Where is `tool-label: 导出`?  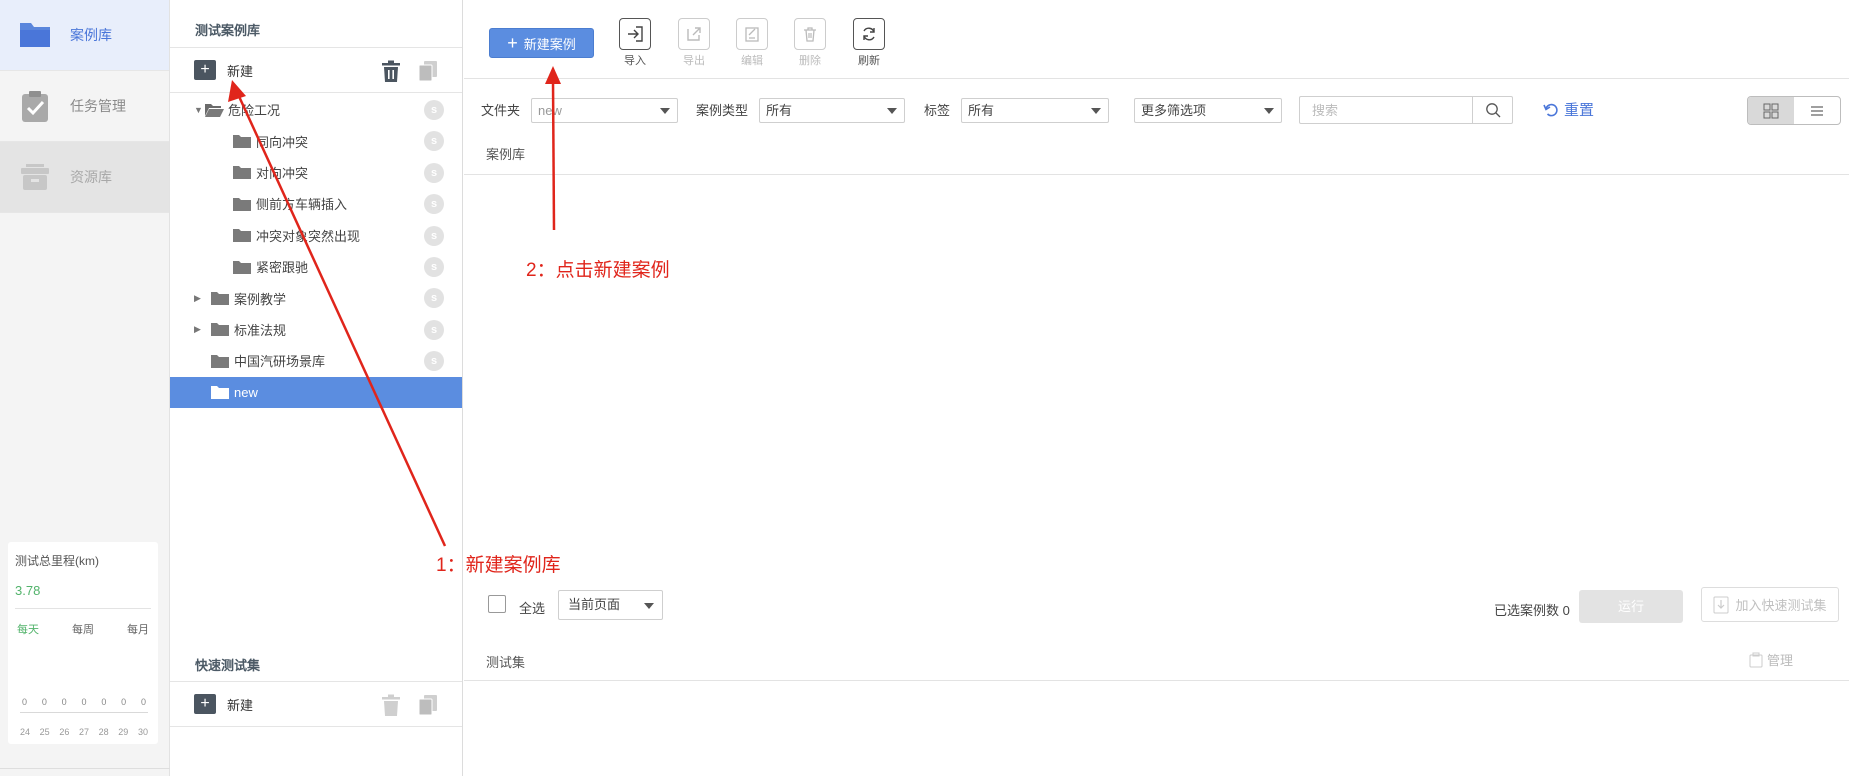 tool-label: 导出 is located at coordinates (694, 61).